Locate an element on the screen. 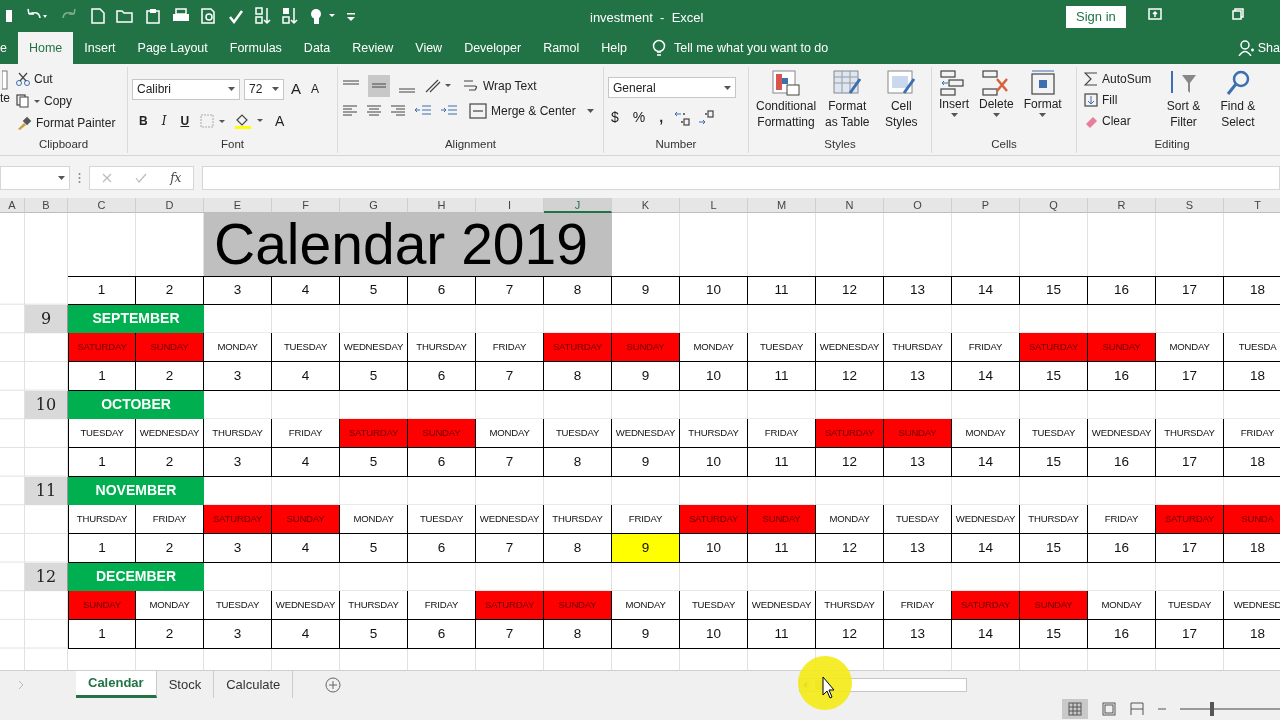 Image resolution: width=1280 pixels, height=720 pixels. ribbon-button: Find & Select is located at coordinates (1237, 100).